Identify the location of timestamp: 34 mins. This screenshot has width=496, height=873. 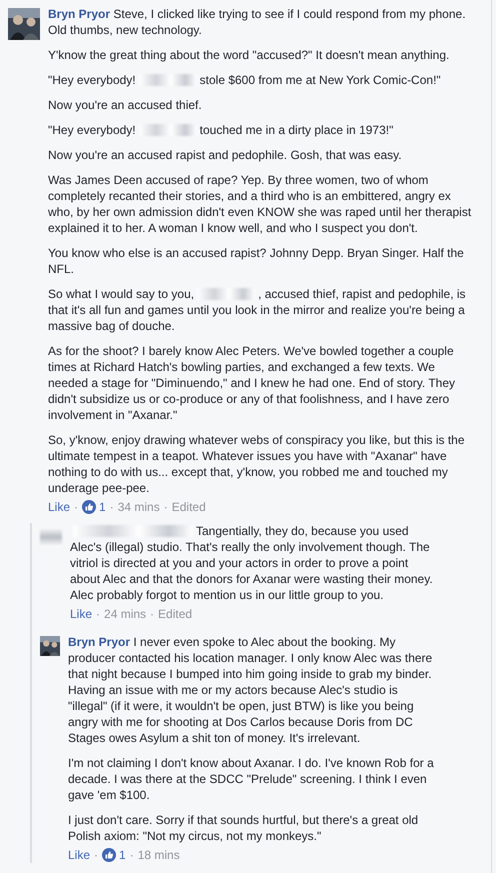
(139, 507).